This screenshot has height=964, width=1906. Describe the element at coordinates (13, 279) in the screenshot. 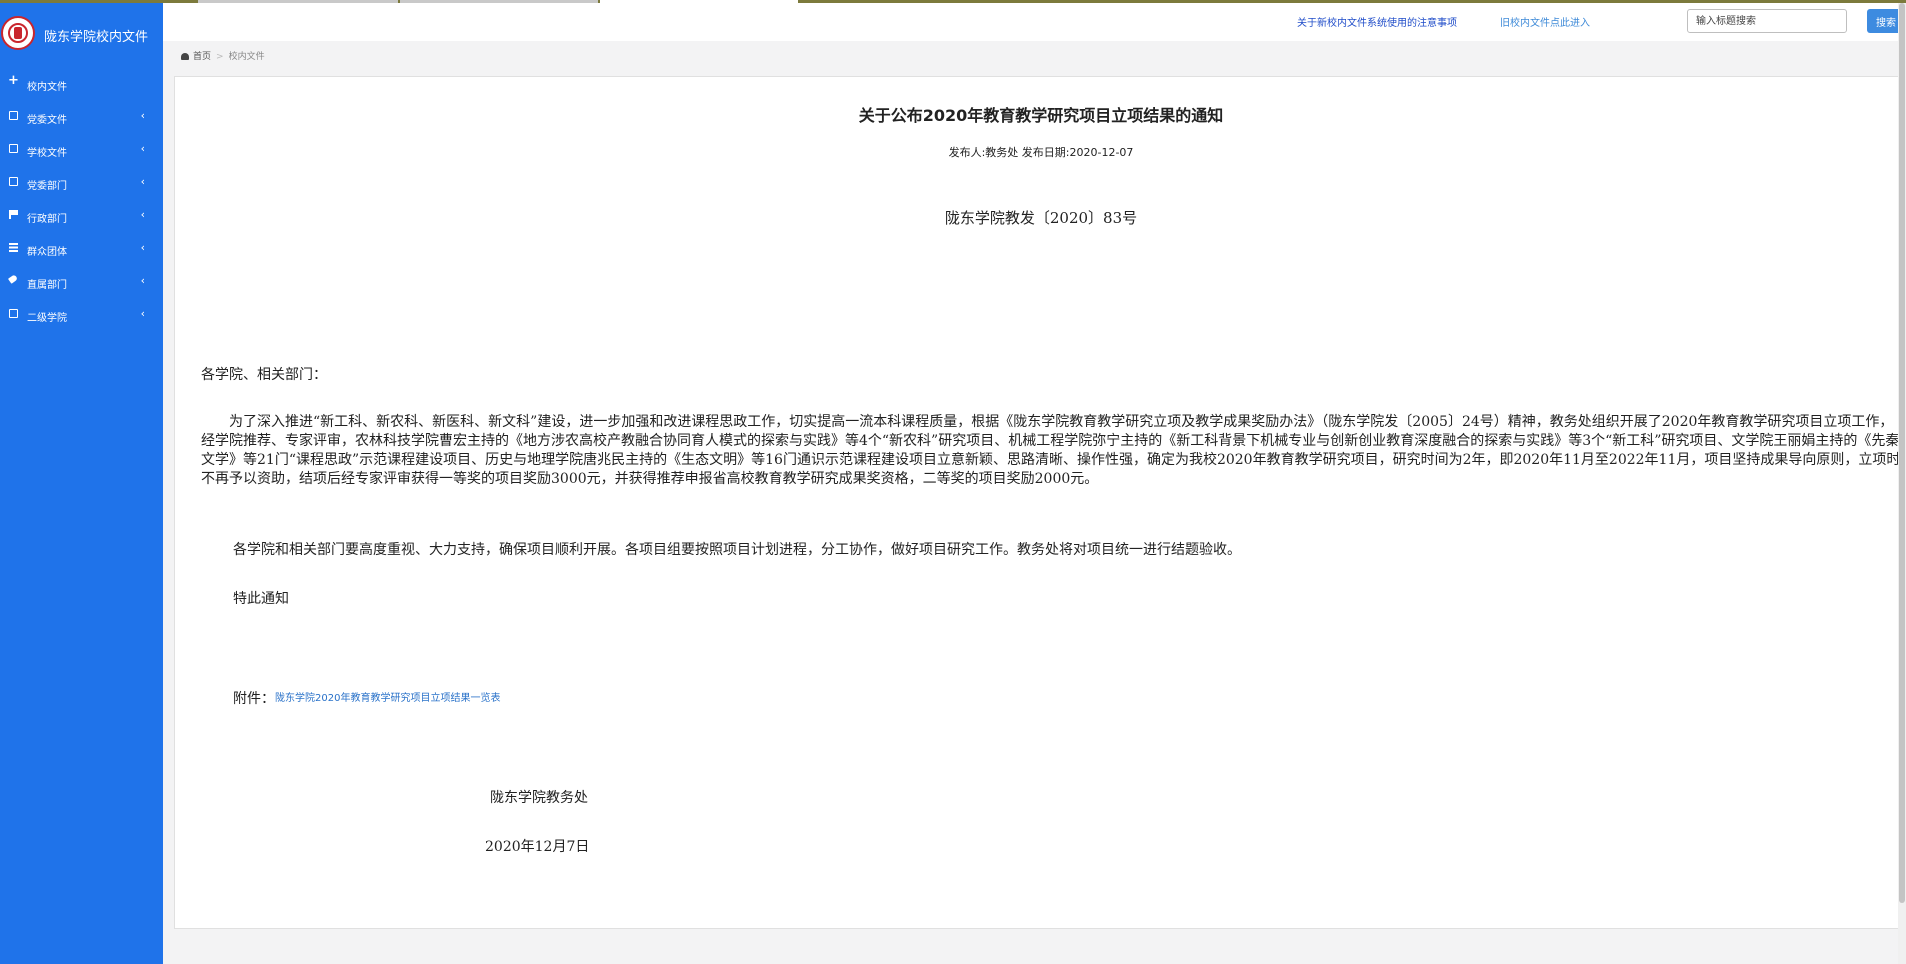

I see `tag-icon` at that location.